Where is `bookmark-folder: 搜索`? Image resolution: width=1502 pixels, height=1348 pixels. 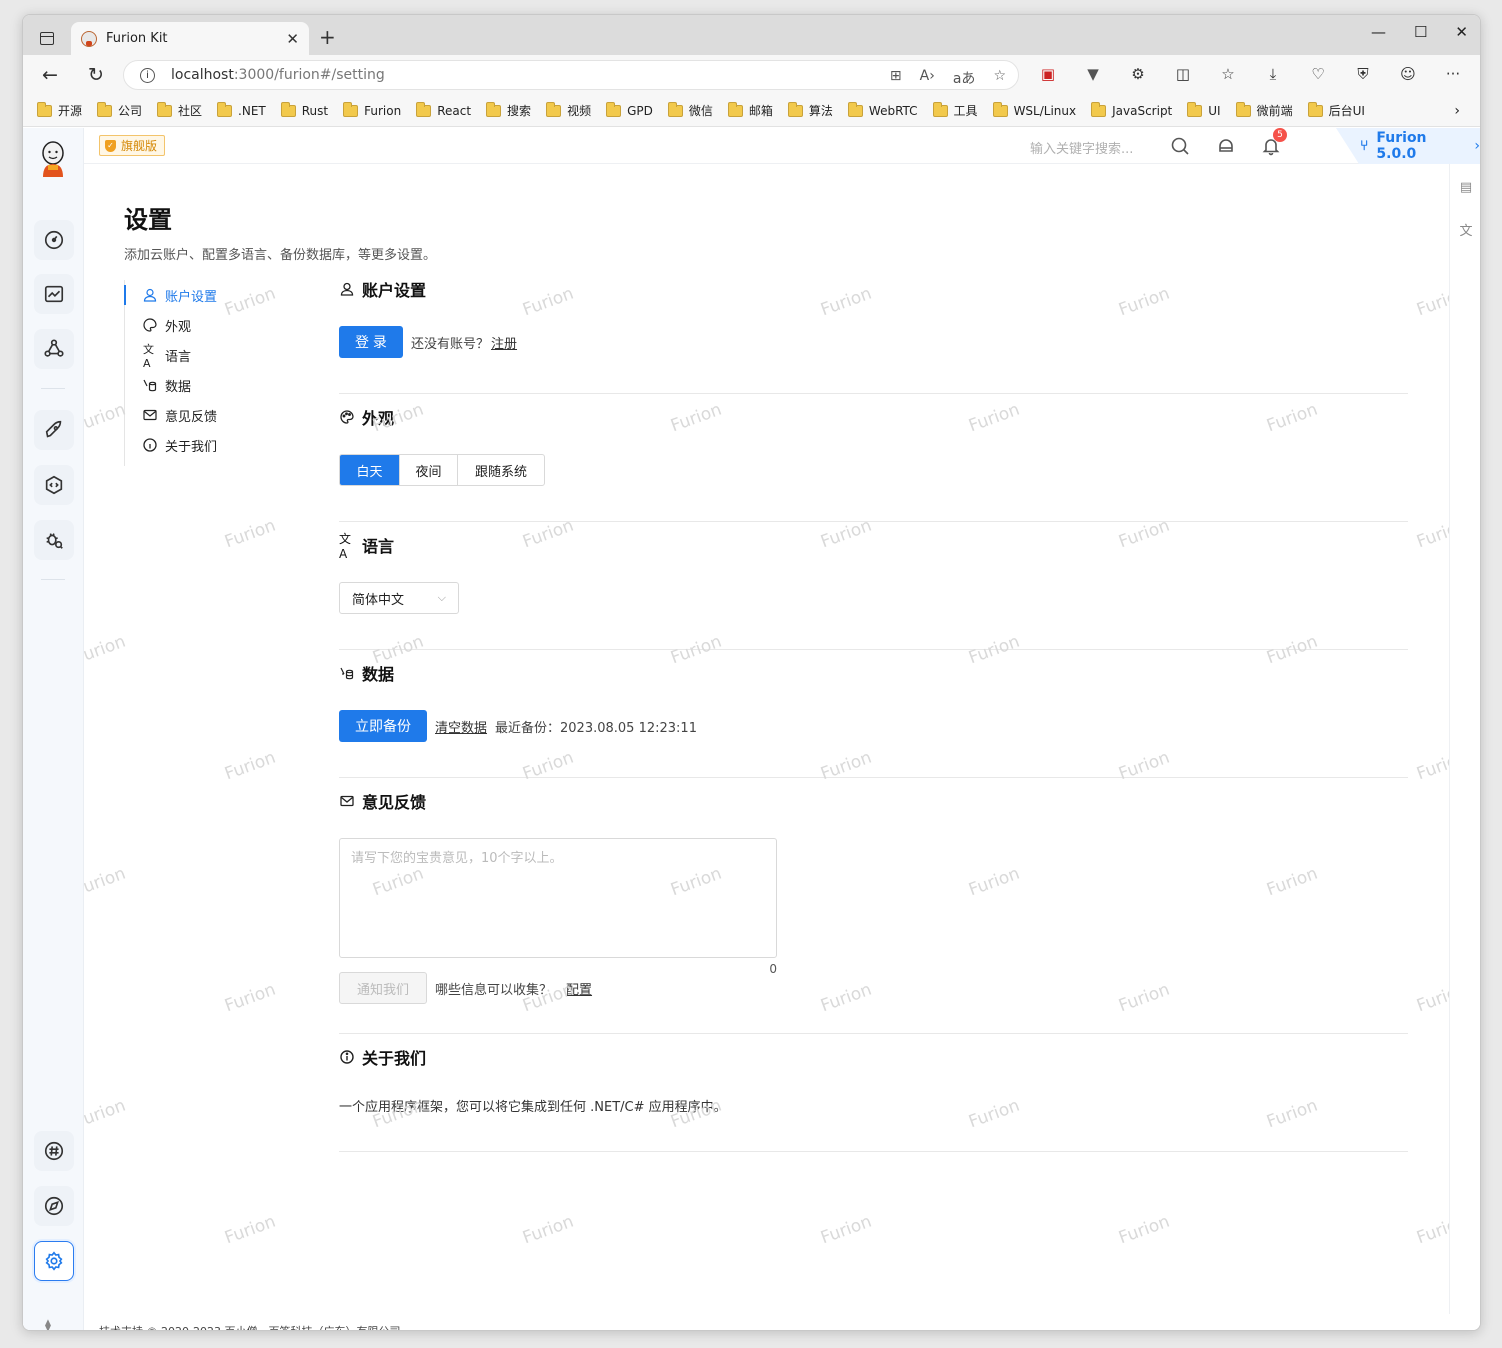
bookmark-folder: 搜索 is located at coordinates (508, 110).